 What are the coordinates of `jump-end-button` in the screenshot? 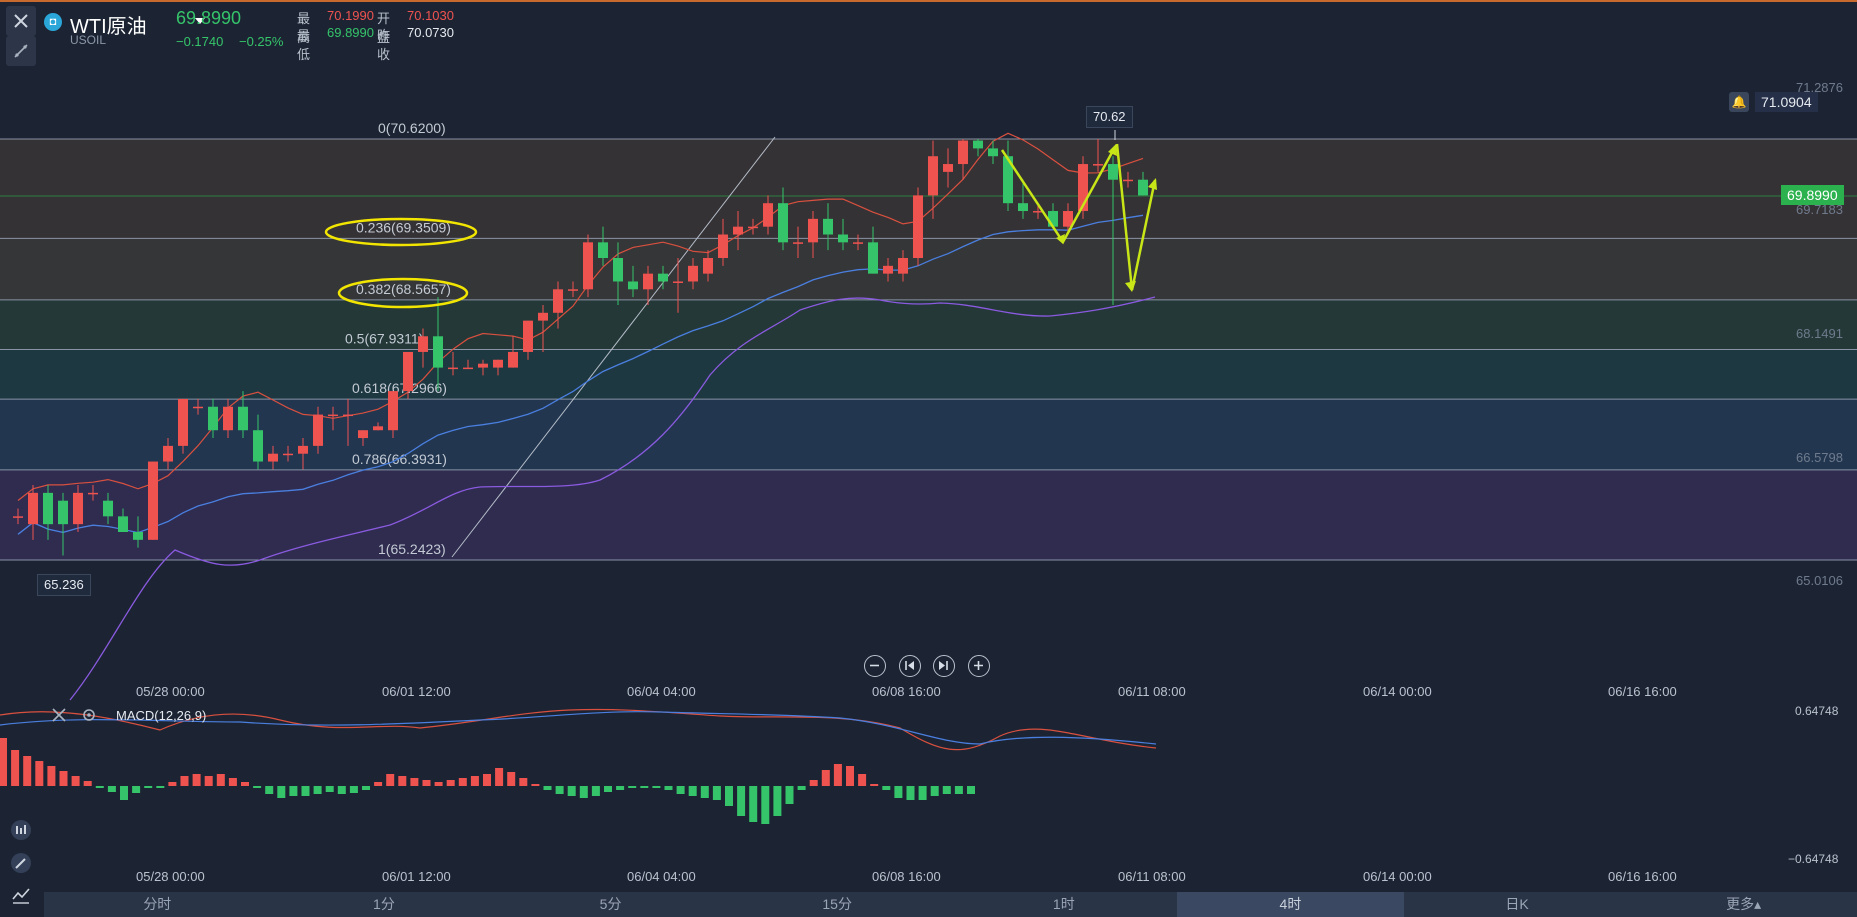 It's located at (944, 666).